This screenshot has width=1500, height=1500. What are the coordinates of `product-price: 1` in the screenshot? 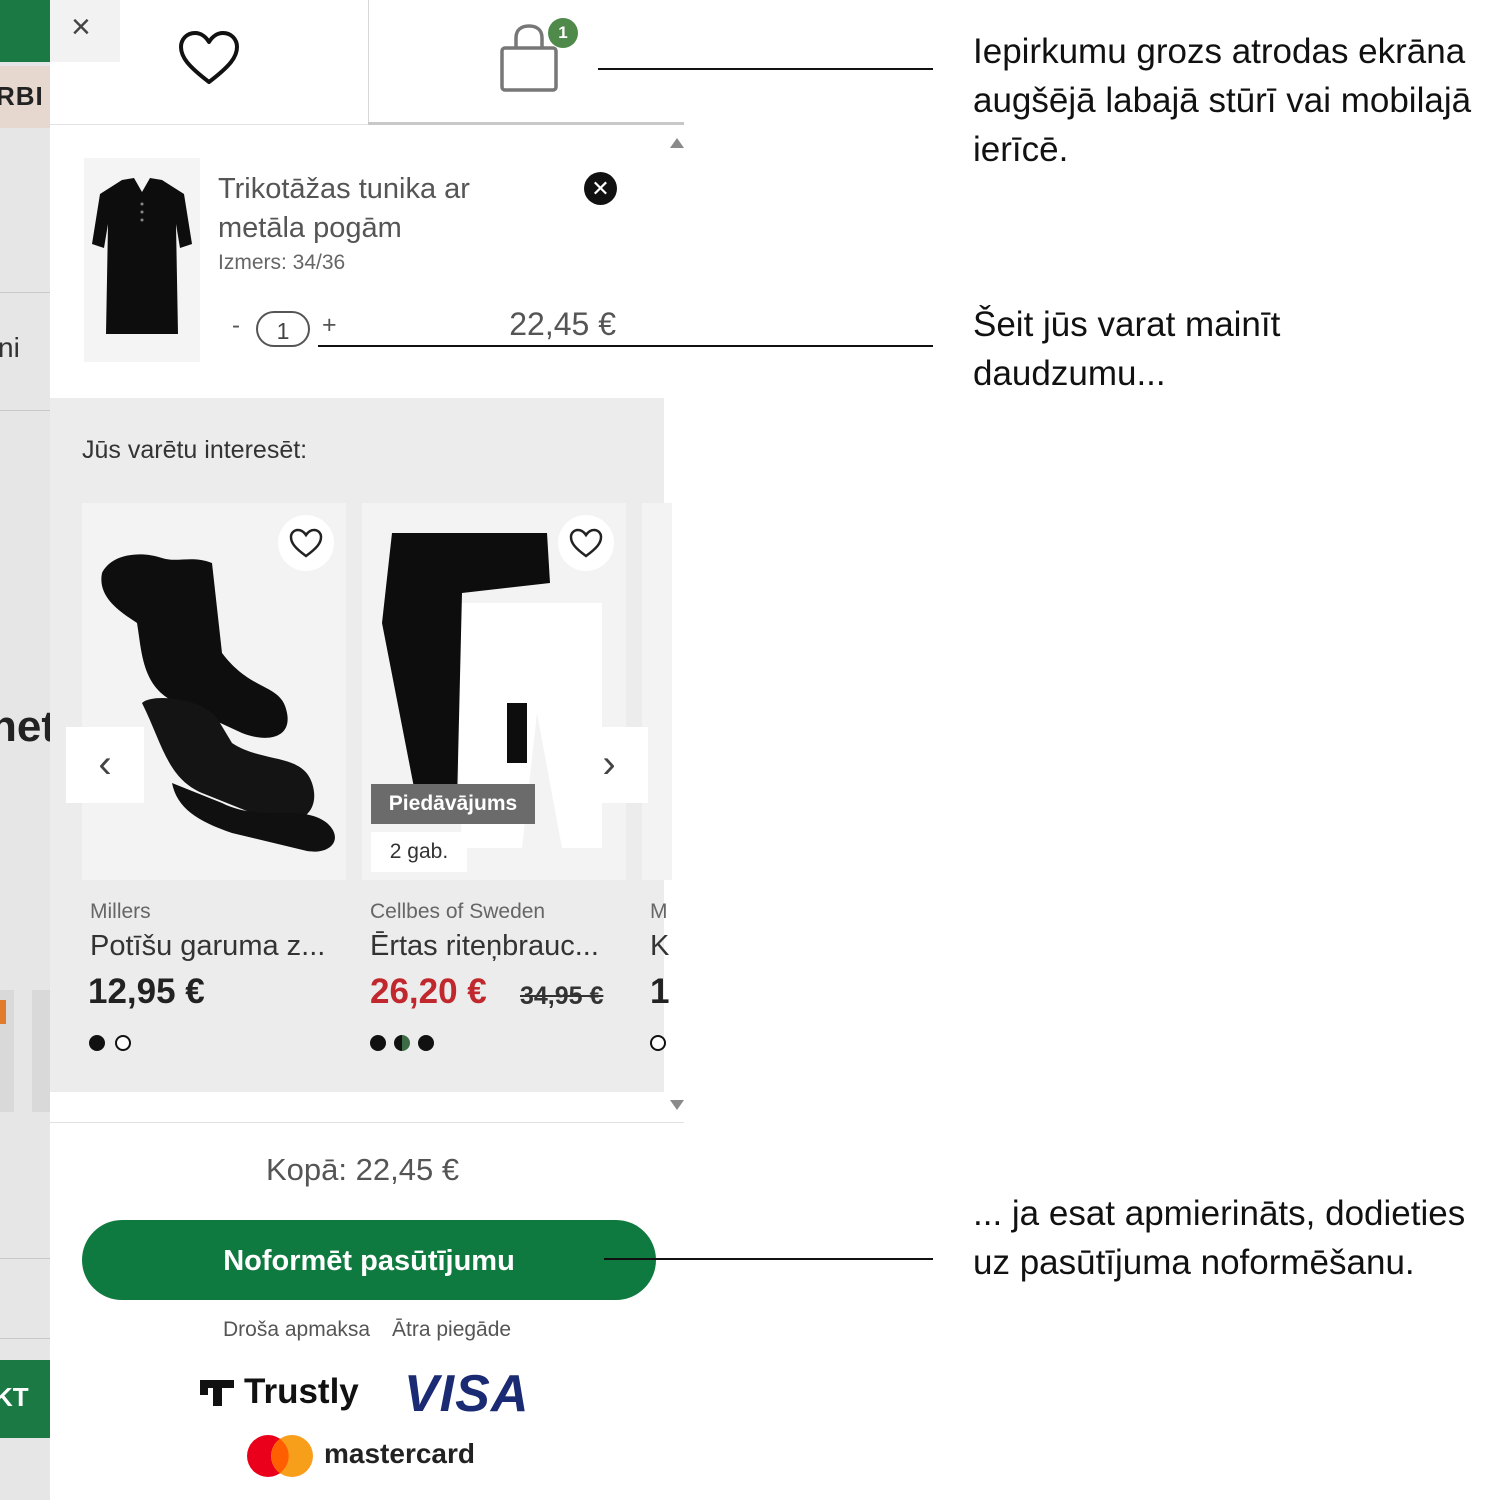 It's located at (660, 991).